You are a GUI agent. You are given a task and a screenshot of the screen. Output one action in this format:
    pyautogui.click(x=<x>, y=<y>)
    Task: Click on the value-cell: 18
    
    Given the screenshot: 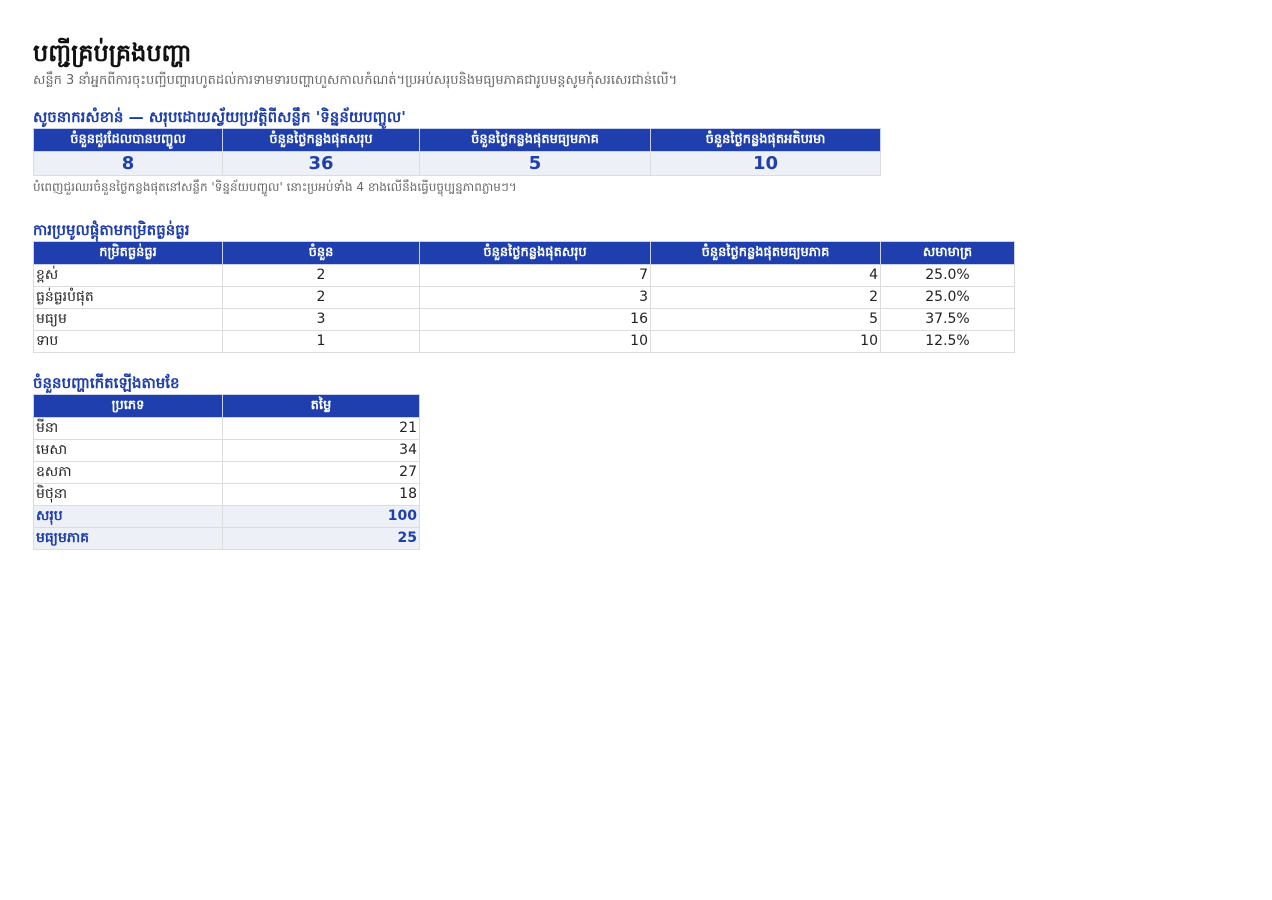 What is the action you would take?
    pyautogui.click(x=321, y=494)
    